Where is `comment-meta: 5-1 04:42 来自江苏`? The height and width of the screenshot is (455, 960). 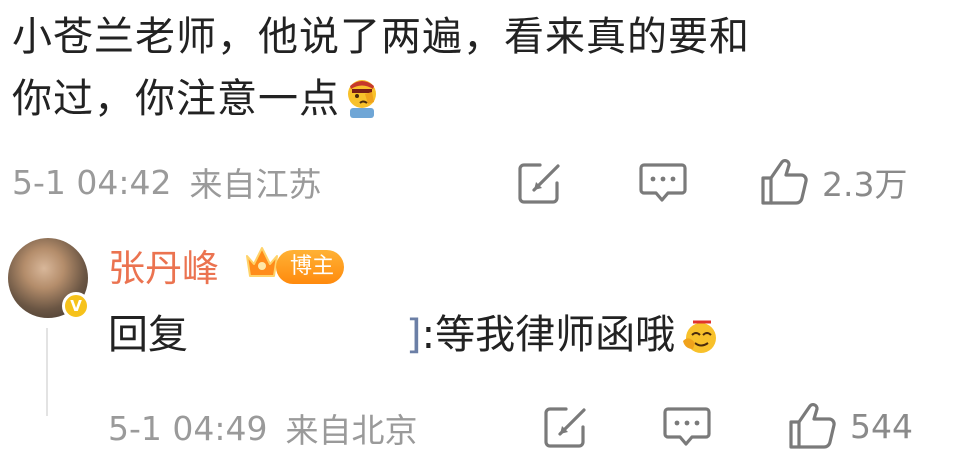
comment-meta: 5-1 04:42 来自江苏 is located at coordinates (167, 182).